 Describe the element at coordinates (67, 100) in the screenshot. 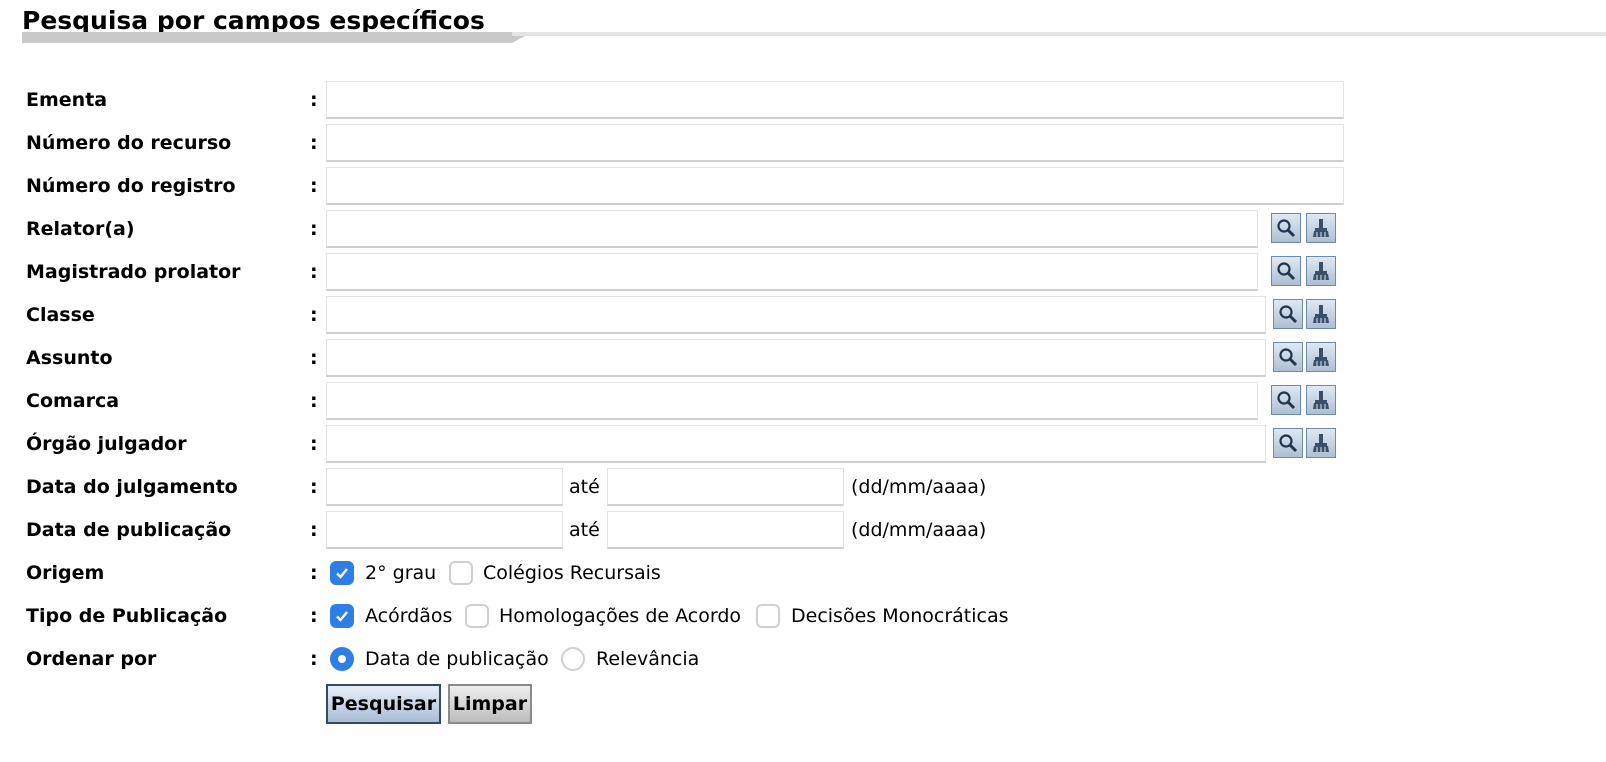

I see `label-ementa: Ementa` at that location.